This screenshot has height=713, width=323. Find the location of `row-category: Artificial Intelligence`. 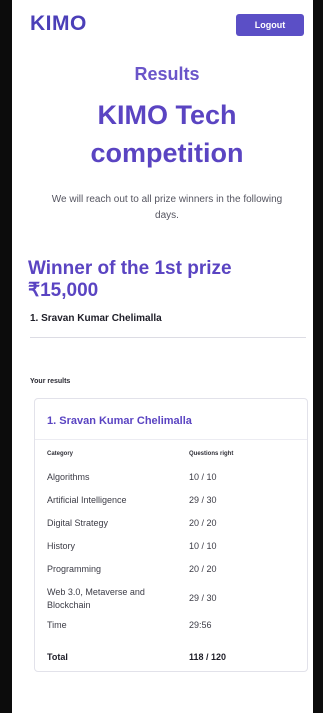

row-category: Artificial Intelligence is located at coordinates (87, 500).